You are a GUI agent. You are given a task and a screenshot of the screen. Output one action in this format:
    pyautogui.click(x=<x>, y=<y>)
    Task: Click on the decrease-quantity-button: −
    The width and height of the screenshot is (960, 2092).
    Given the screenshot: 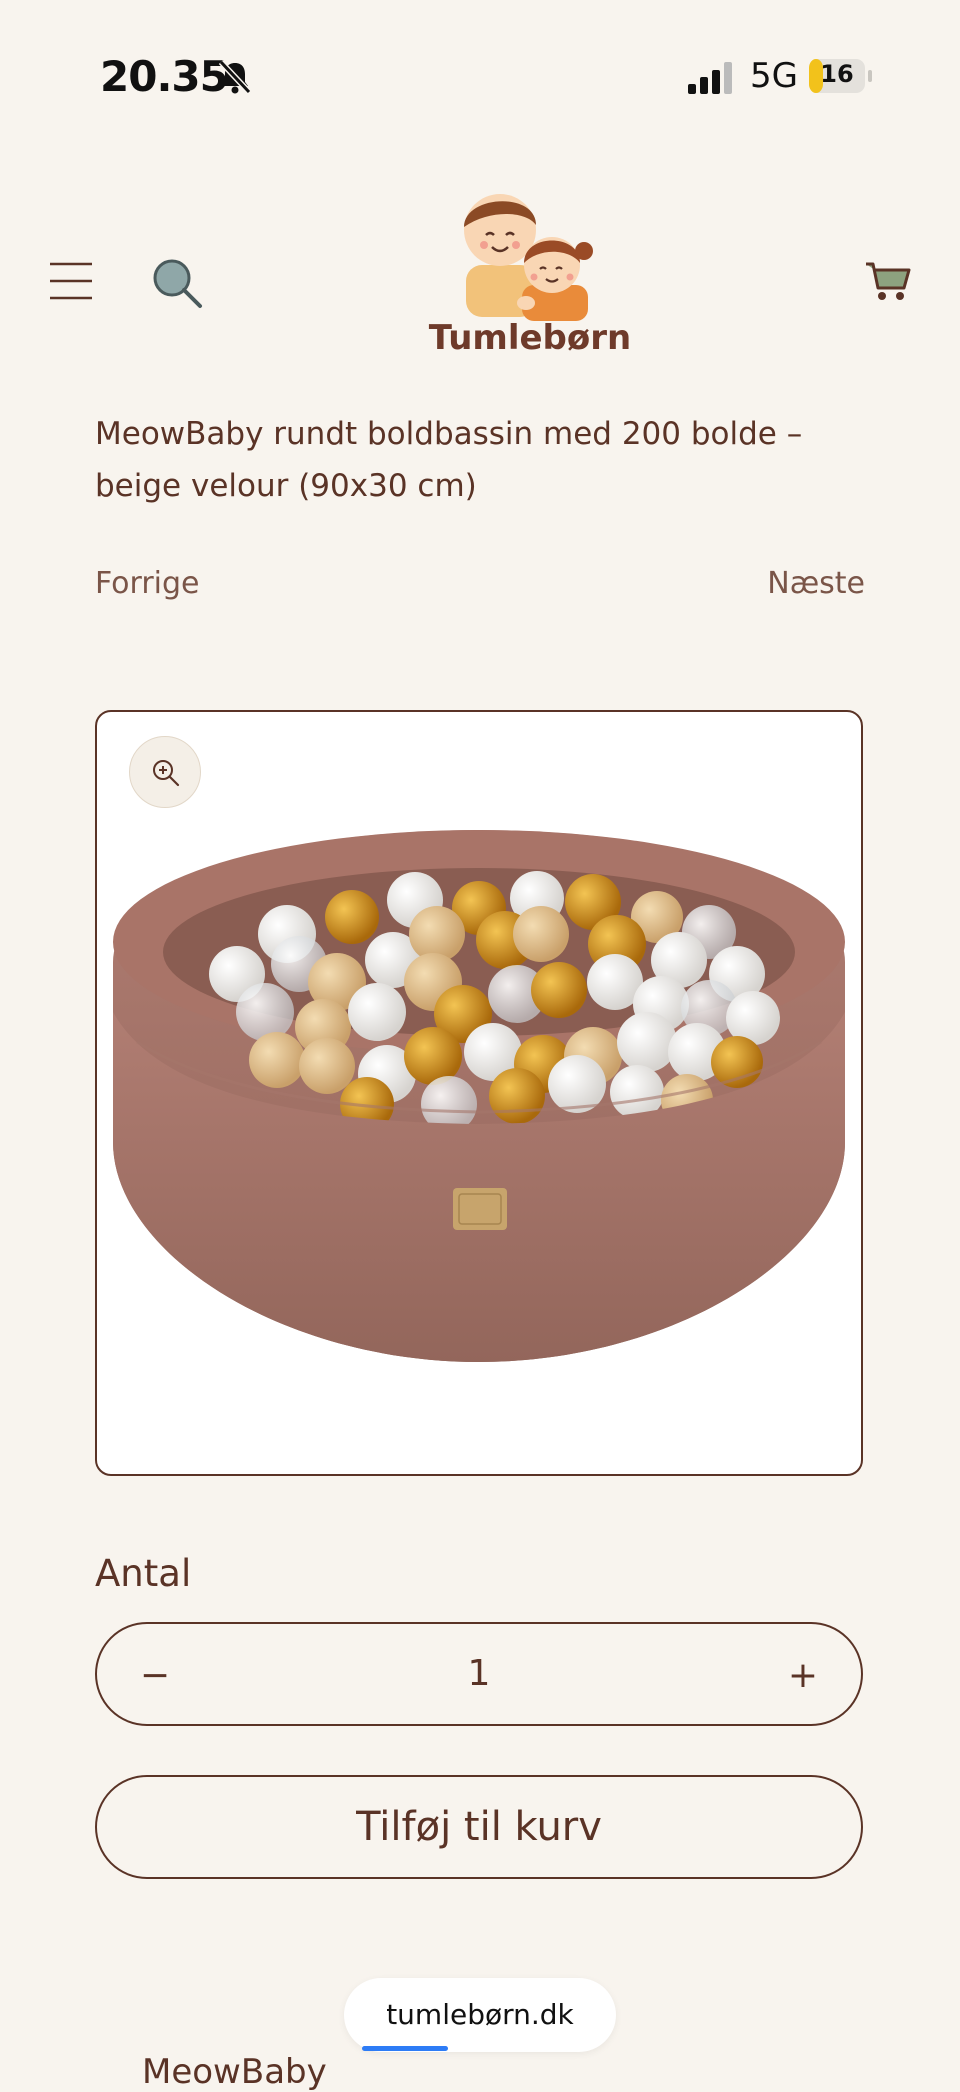 What is the action you would take?
    pyautogui.click(x=155, y=1676)
    